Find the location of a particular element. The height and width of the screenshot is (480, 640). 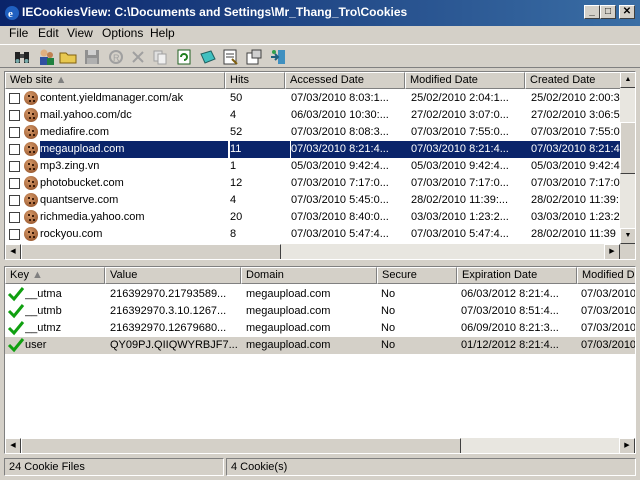

cell-secure: No is located at coordinates (388, 294).